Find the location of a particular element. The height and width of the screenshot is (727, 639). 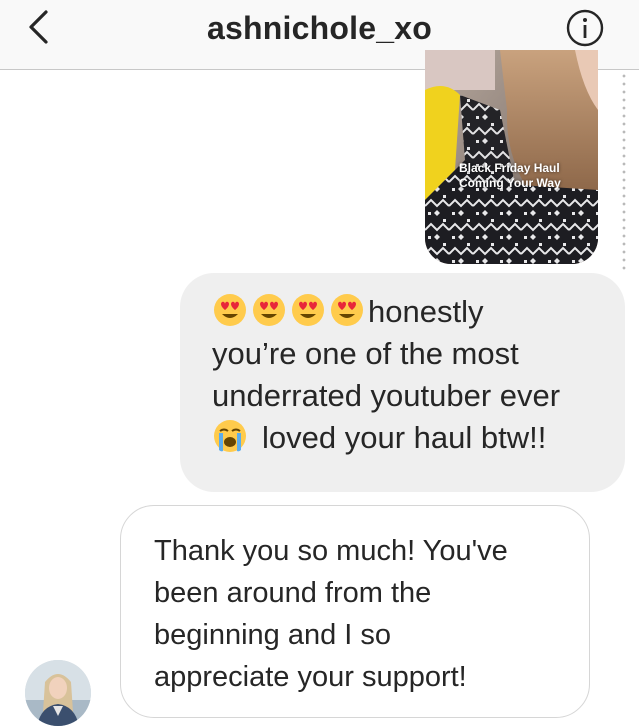

story-reply-thumbnail: Black Friday Haul Coming Your Way is located at coordinates (511, 157).